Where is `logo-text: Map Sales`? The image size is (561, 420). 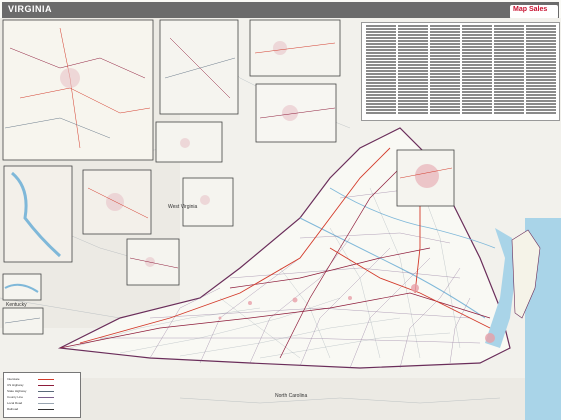 logo-text: Map Sales is located at coordinates (530, 9).